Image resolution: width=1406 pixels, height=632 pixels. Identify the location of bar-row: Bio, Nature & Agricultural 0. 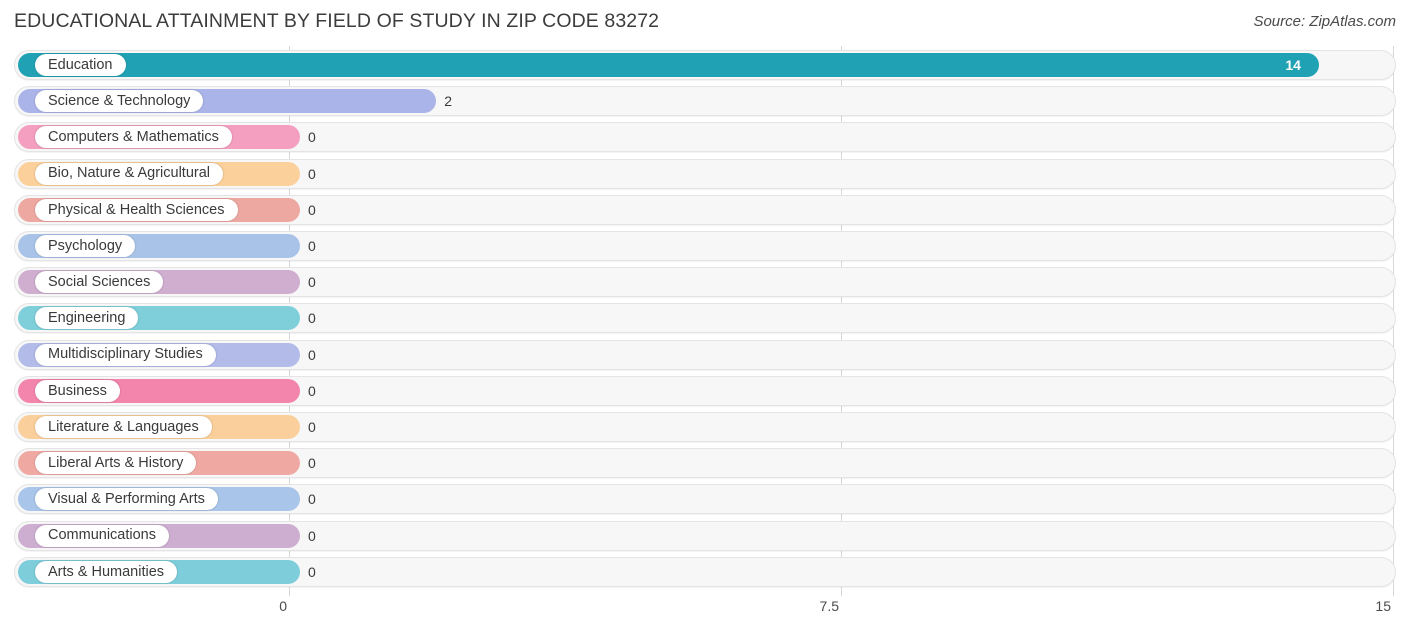
(705, 173).